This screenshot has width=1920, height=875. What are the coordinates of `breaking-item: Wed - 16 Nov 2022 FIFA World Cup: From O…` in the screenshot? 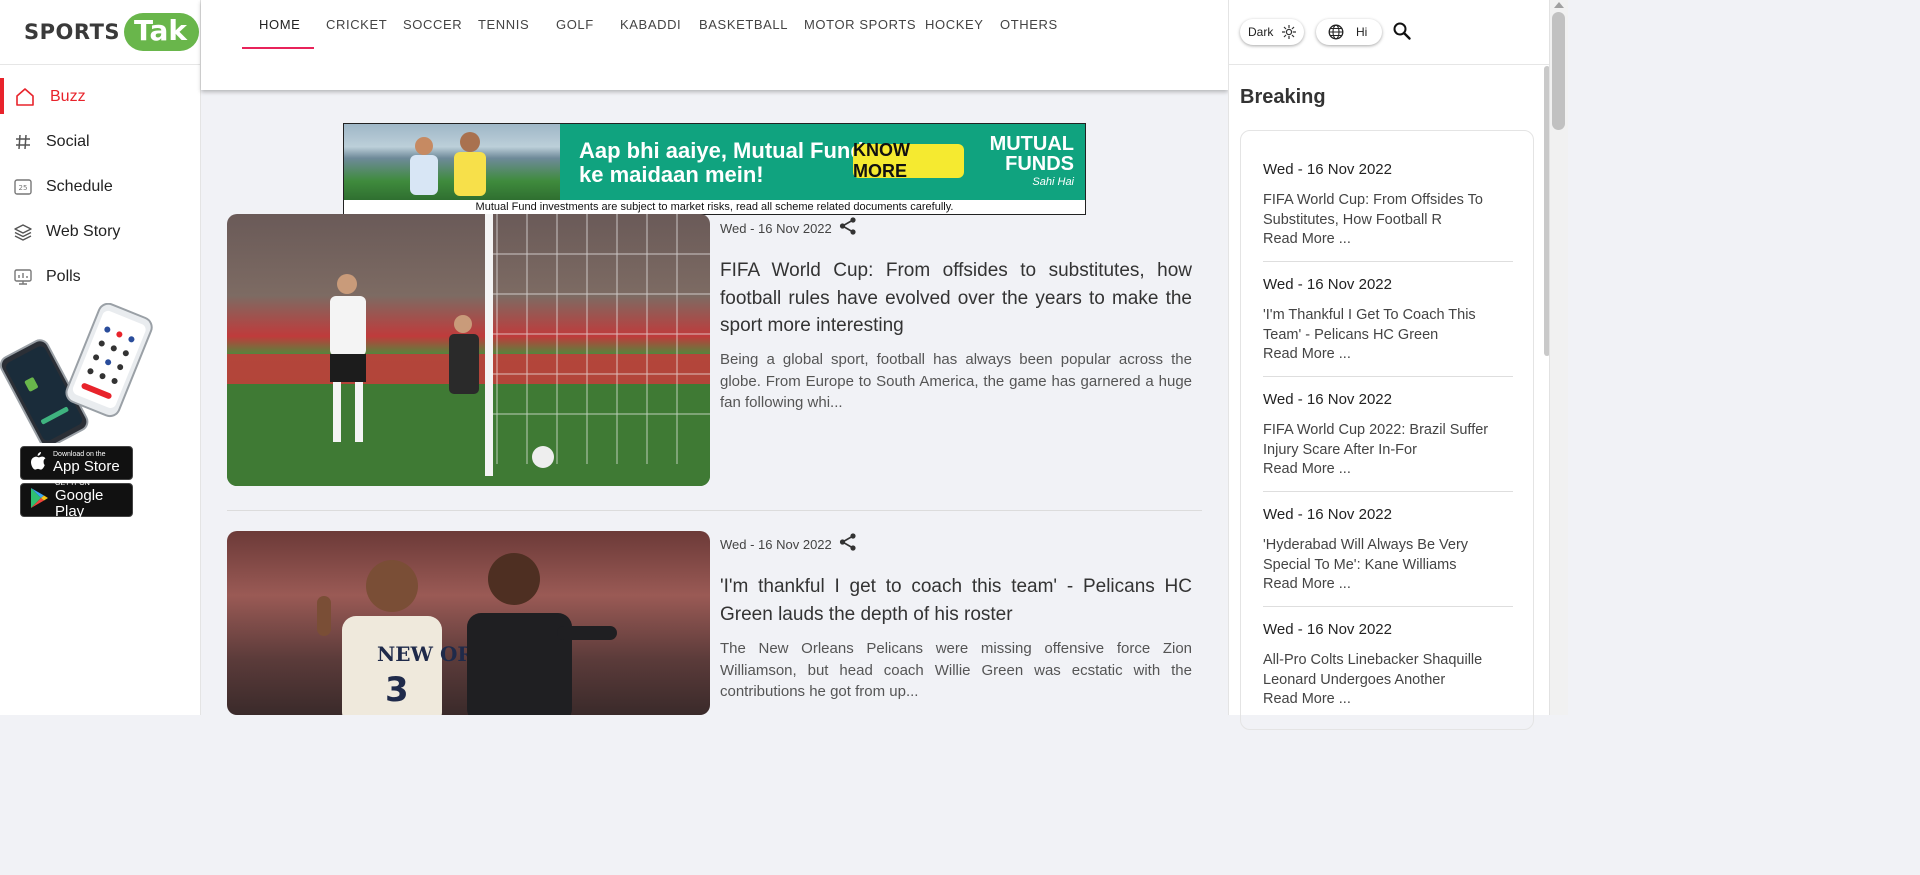 It's located at (1388, 205).